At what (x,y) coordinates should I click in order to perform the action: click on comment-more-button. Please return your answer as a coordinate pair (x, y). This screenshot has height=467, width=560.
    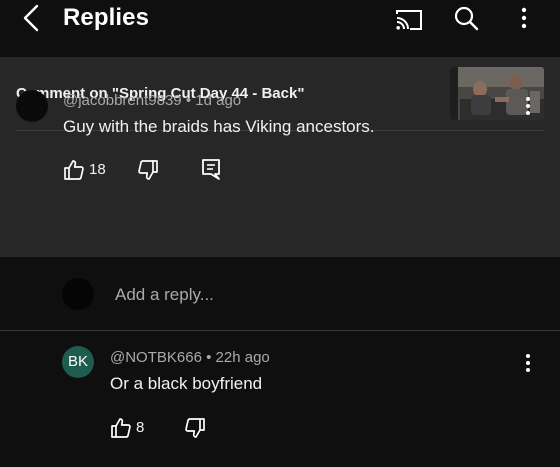
    Looking at the image, I should click on (528, 106).